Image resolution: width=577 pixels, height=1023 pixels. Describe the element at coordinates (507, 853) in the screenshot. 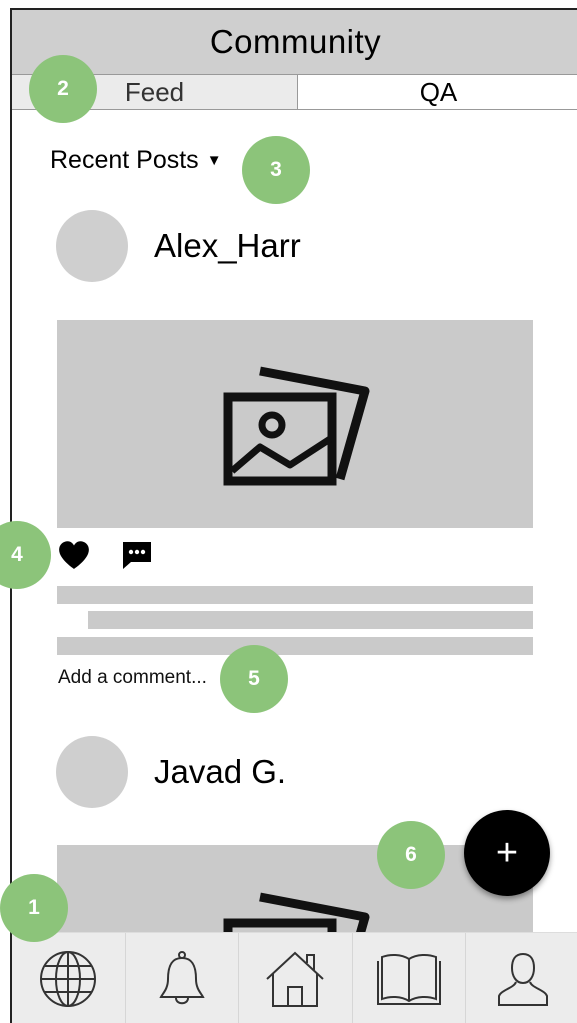

I see `add-post-button: +` at that location.